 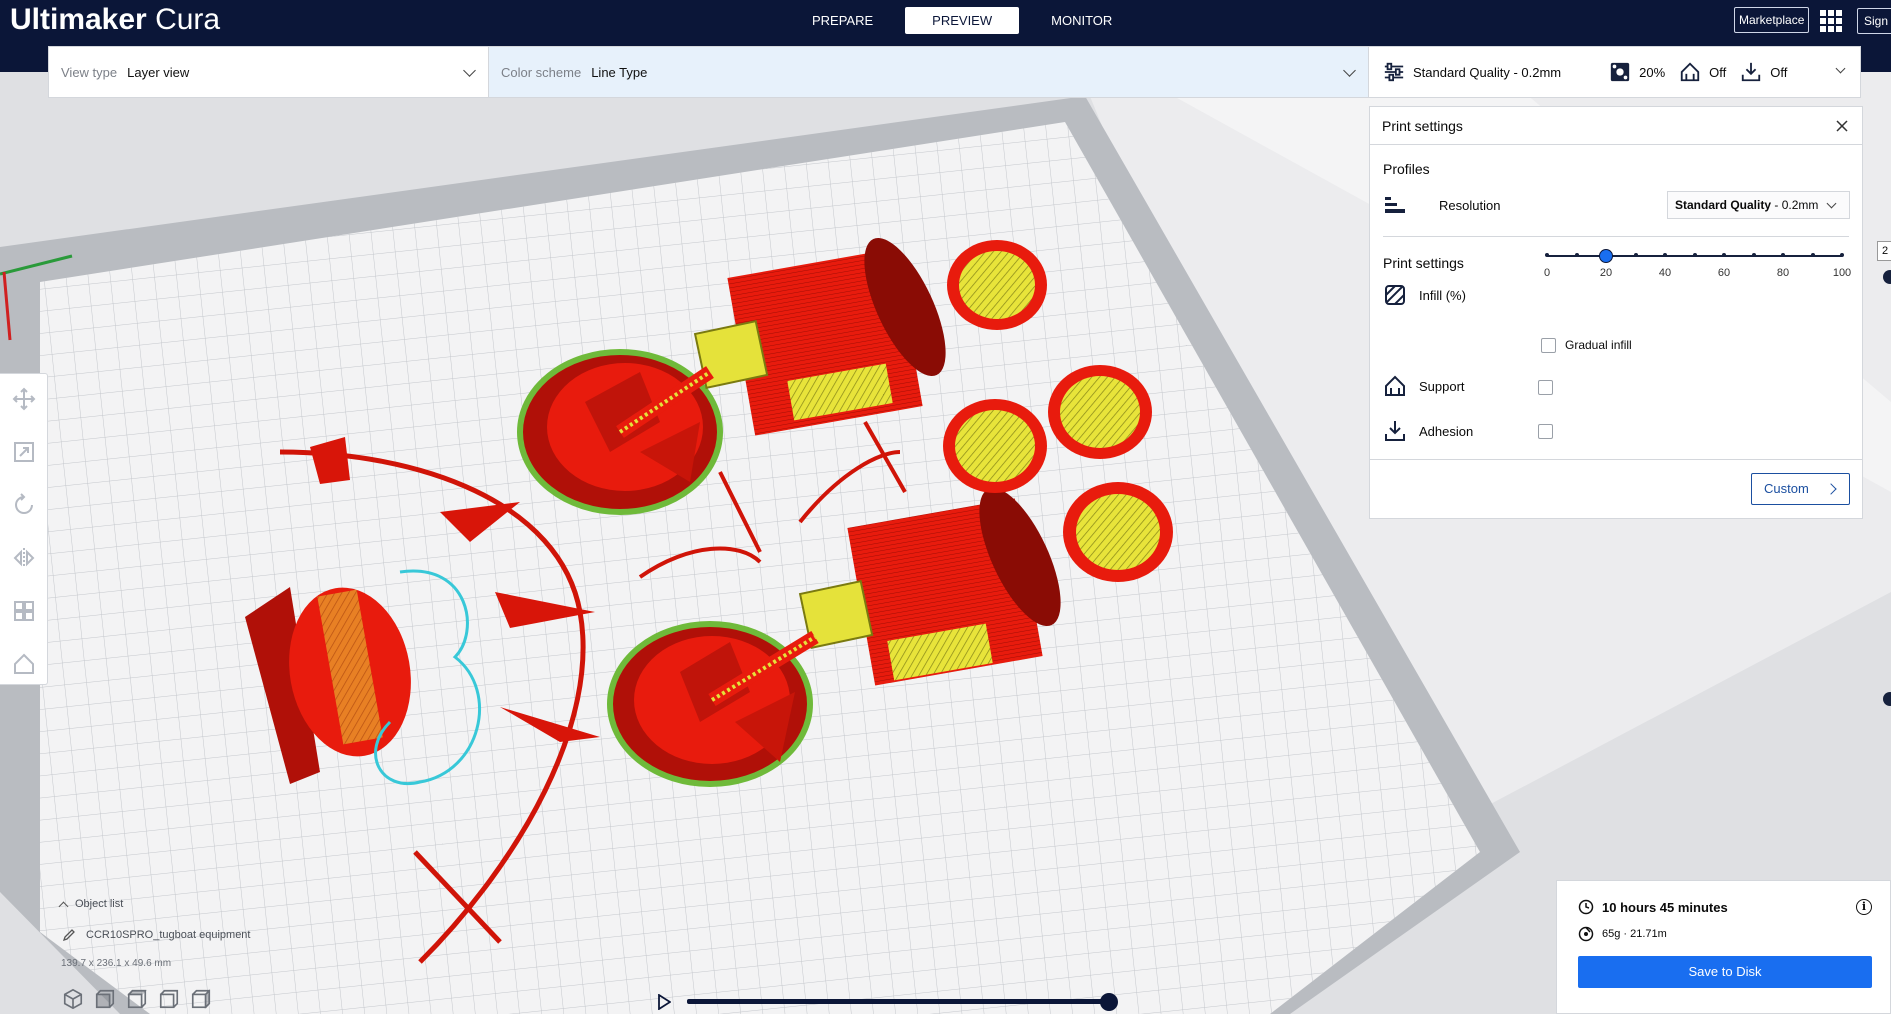 I want to click on material-row: 65g · 21.71m, so click(x=1622, y=934).